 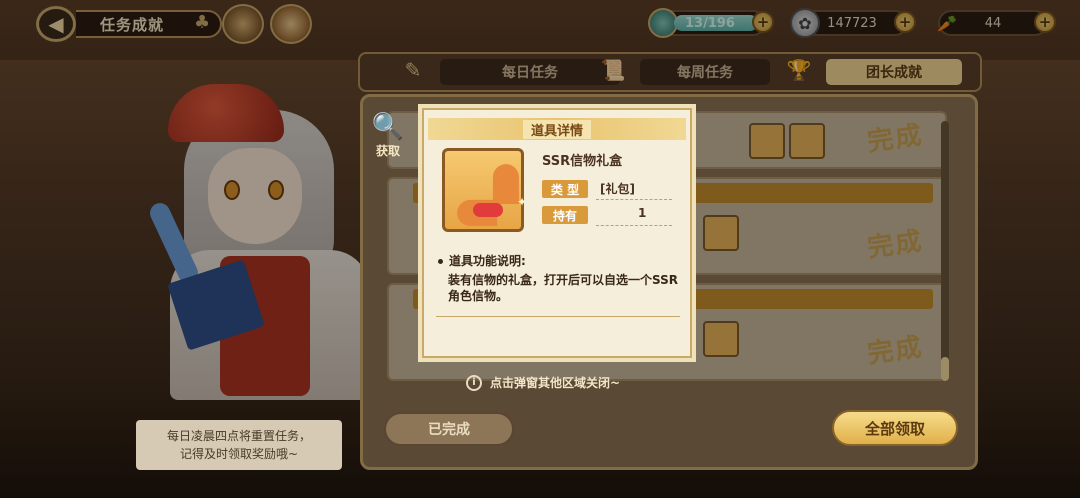 I want to click on description-heading: 道具功能说明:, so click(x=482, y=260).